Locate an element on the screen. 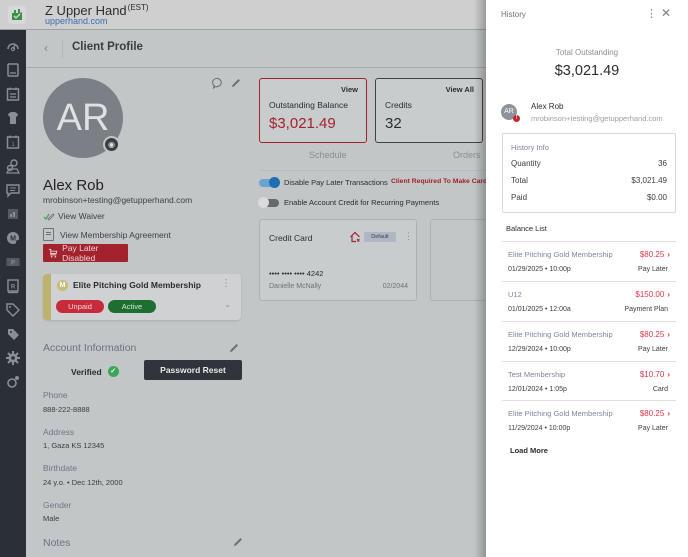  view-waiver-link: View Waiver is located at coordinates (74, 216).